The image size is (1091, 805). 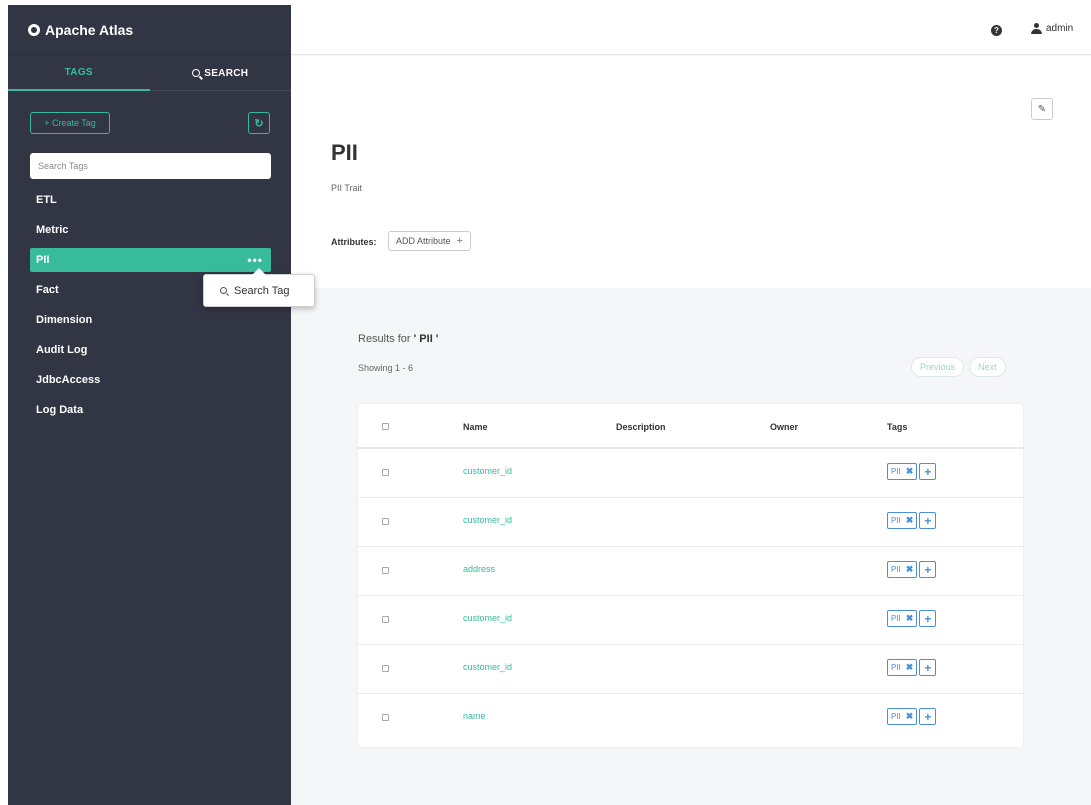 I want to click on search-tags-input, so click(x=150, y=166).